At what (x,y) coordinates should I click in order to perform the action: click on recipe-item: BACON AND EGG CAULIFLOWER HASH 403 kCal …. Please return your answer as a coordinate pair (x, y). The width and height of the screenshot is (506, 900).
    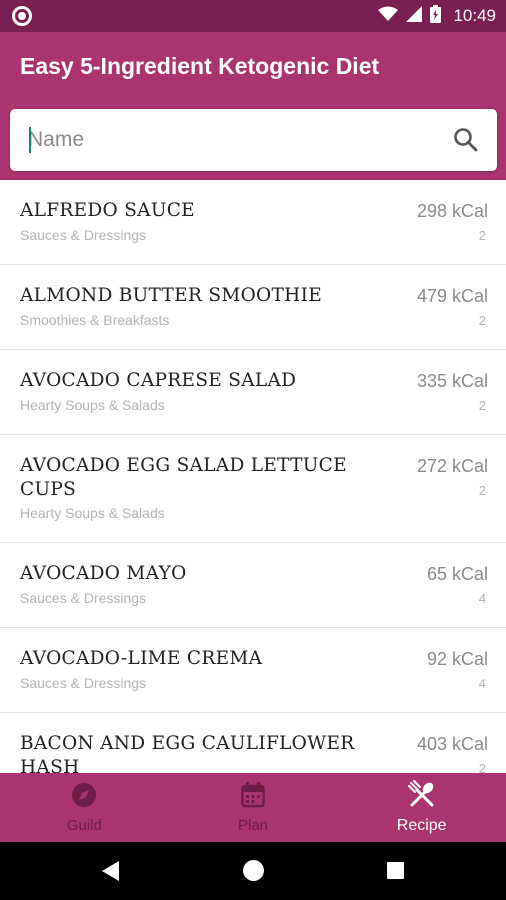
    Looking at the image, I should click on (253, 743).